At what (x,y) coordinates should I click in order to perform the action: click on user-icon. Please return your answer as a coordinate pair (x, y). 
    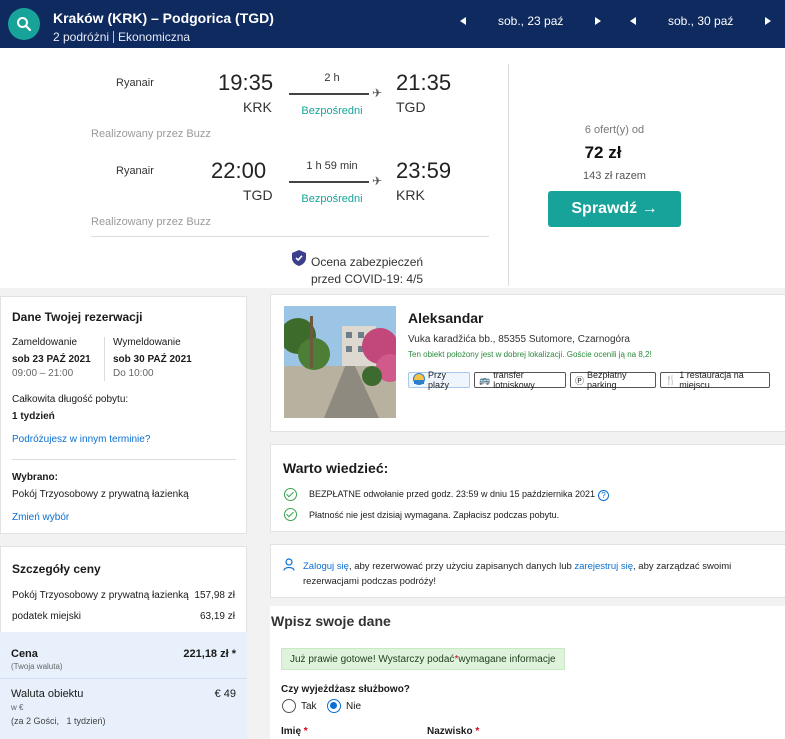
    Looking at the image, I should click on (289, 567).